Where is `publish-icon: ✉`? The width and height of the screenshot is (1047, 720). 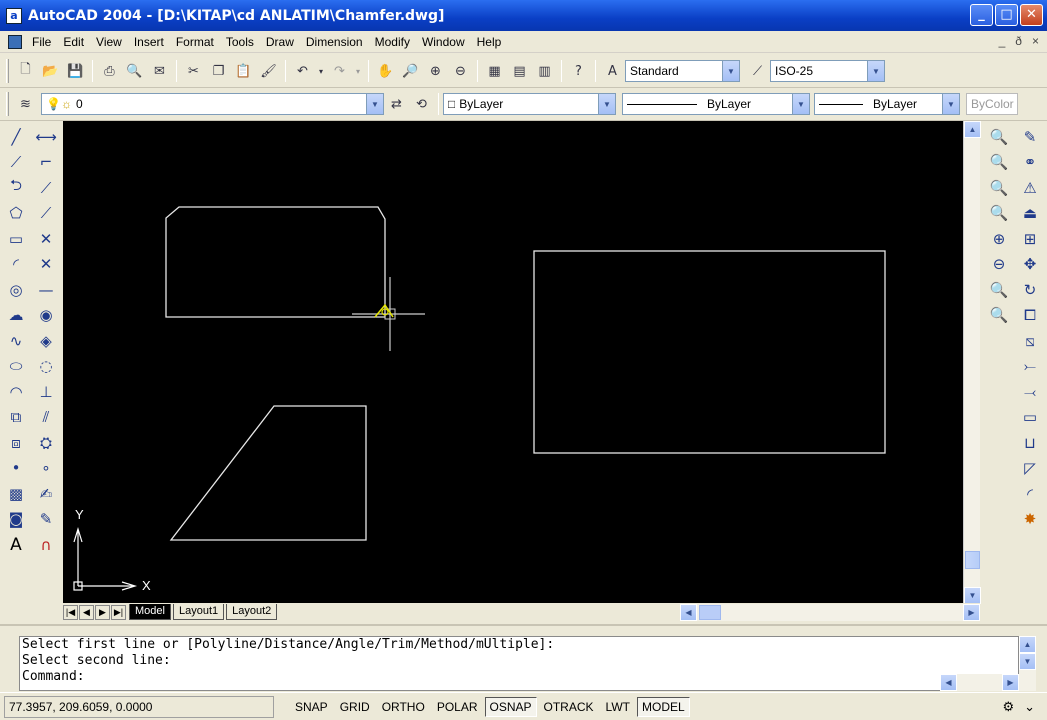 publish-icon: ✉ is located at coordinates (159, 71).